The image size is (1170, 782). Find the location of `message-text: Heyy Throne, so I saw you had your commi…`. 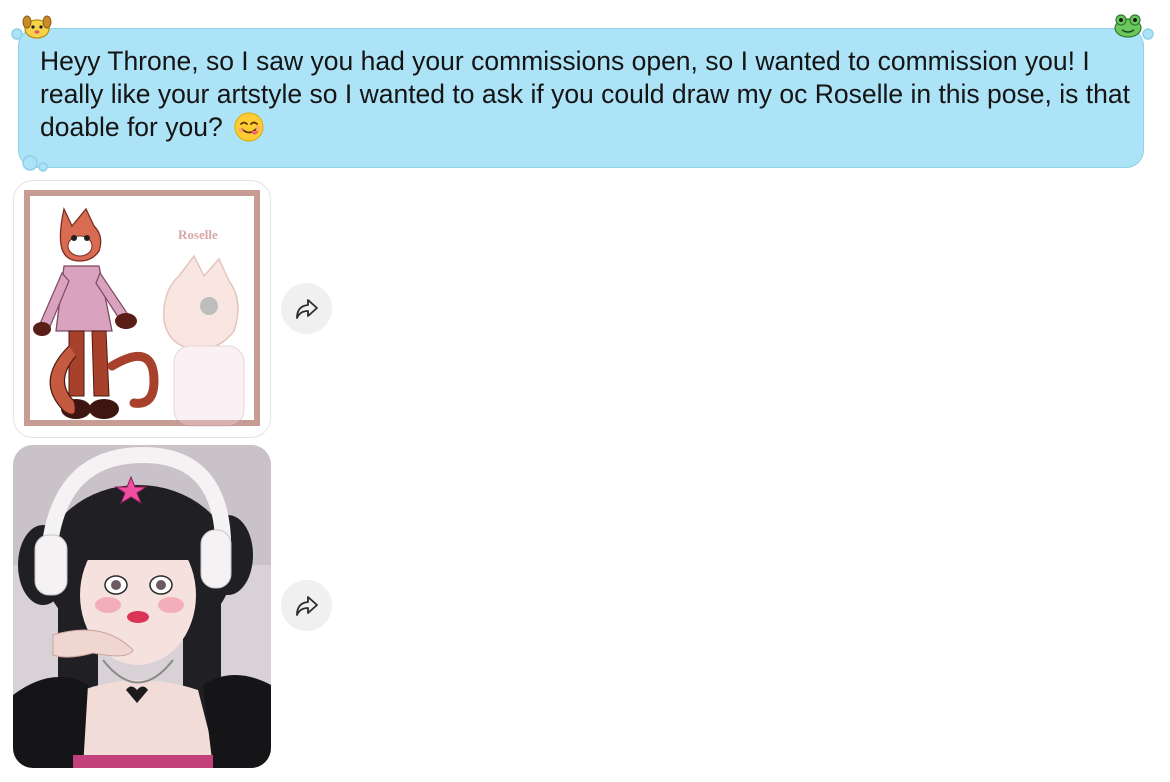

message-text: Heyy Throne, so I saw you had your commi… is located at coordinates (585, 94).